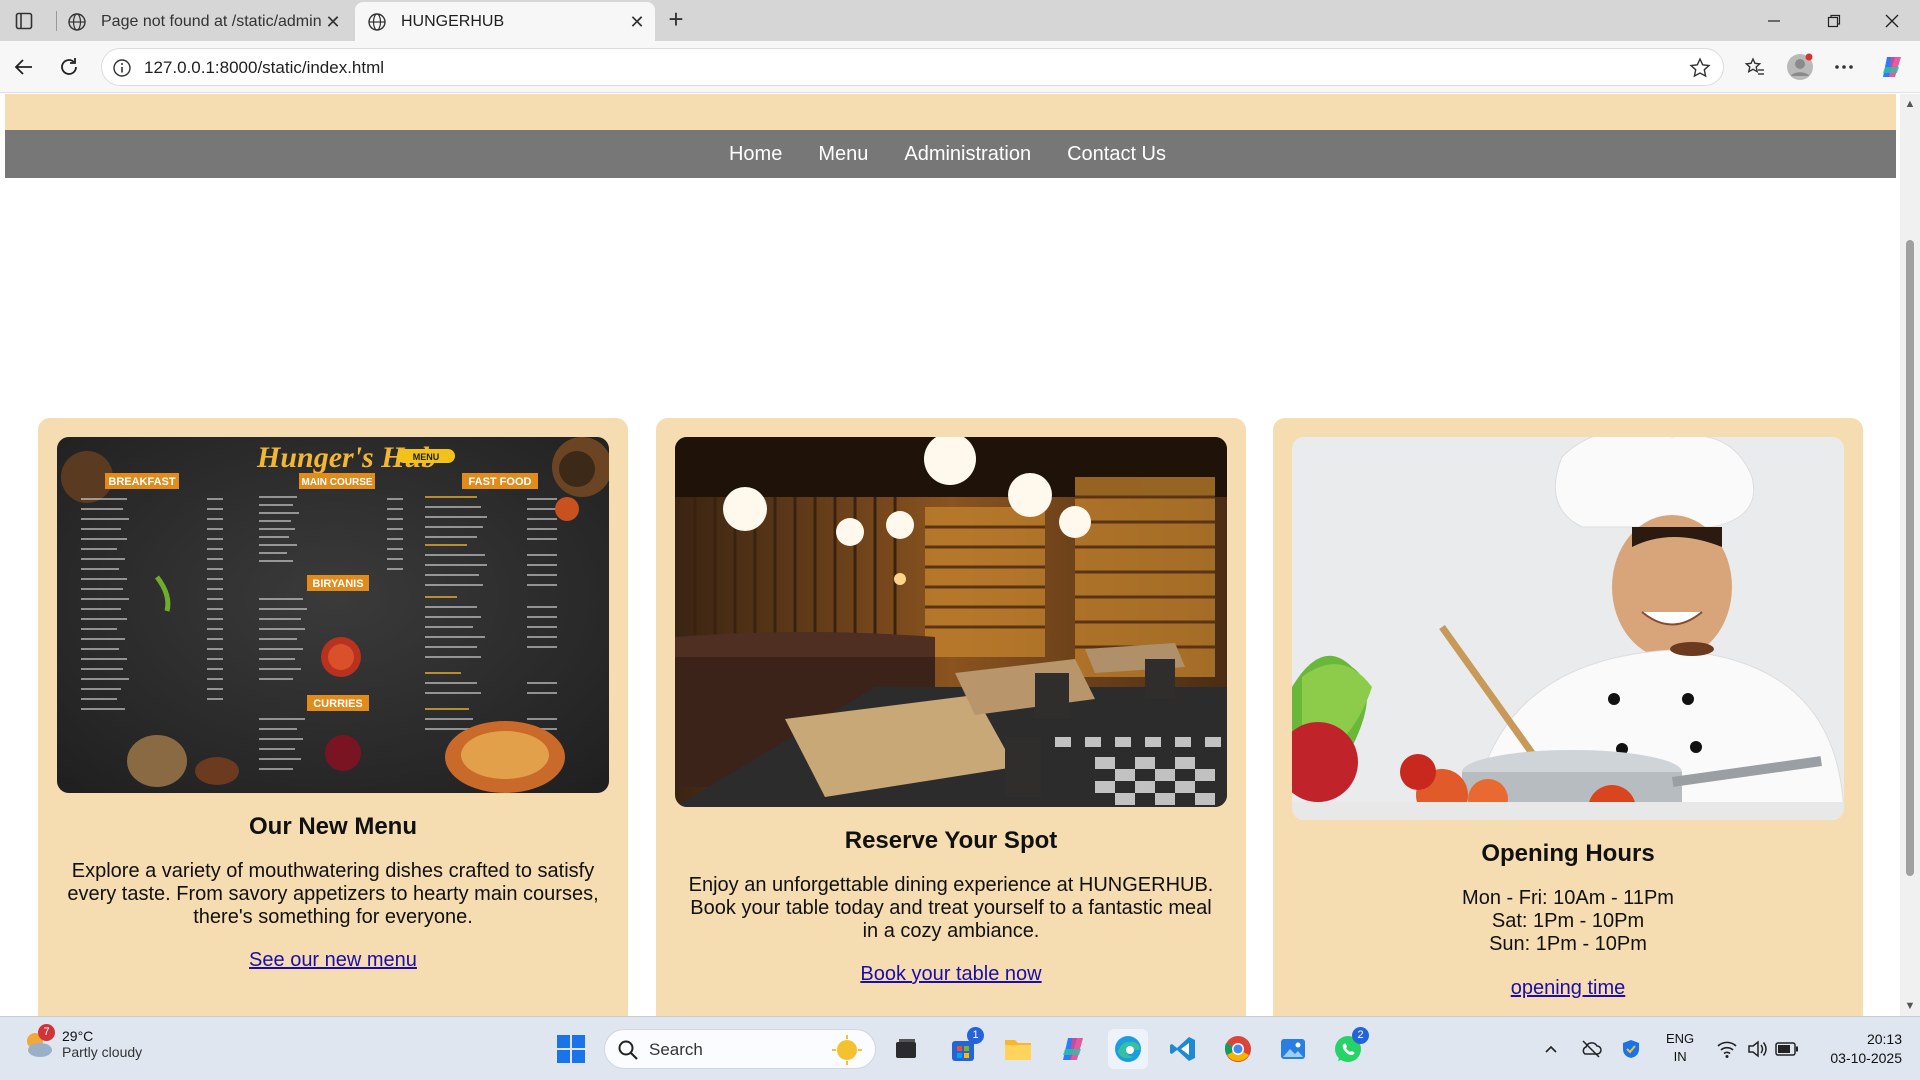 The height and width of the screenshot is (1080, 1920). I want to click on svg-text: MENU, so click(426, 457).